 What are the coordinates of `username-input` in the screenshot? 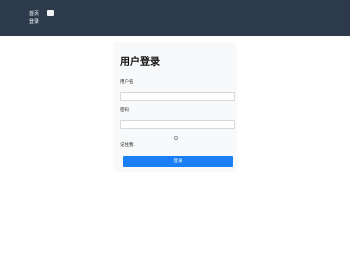 It's located at (177, 96).